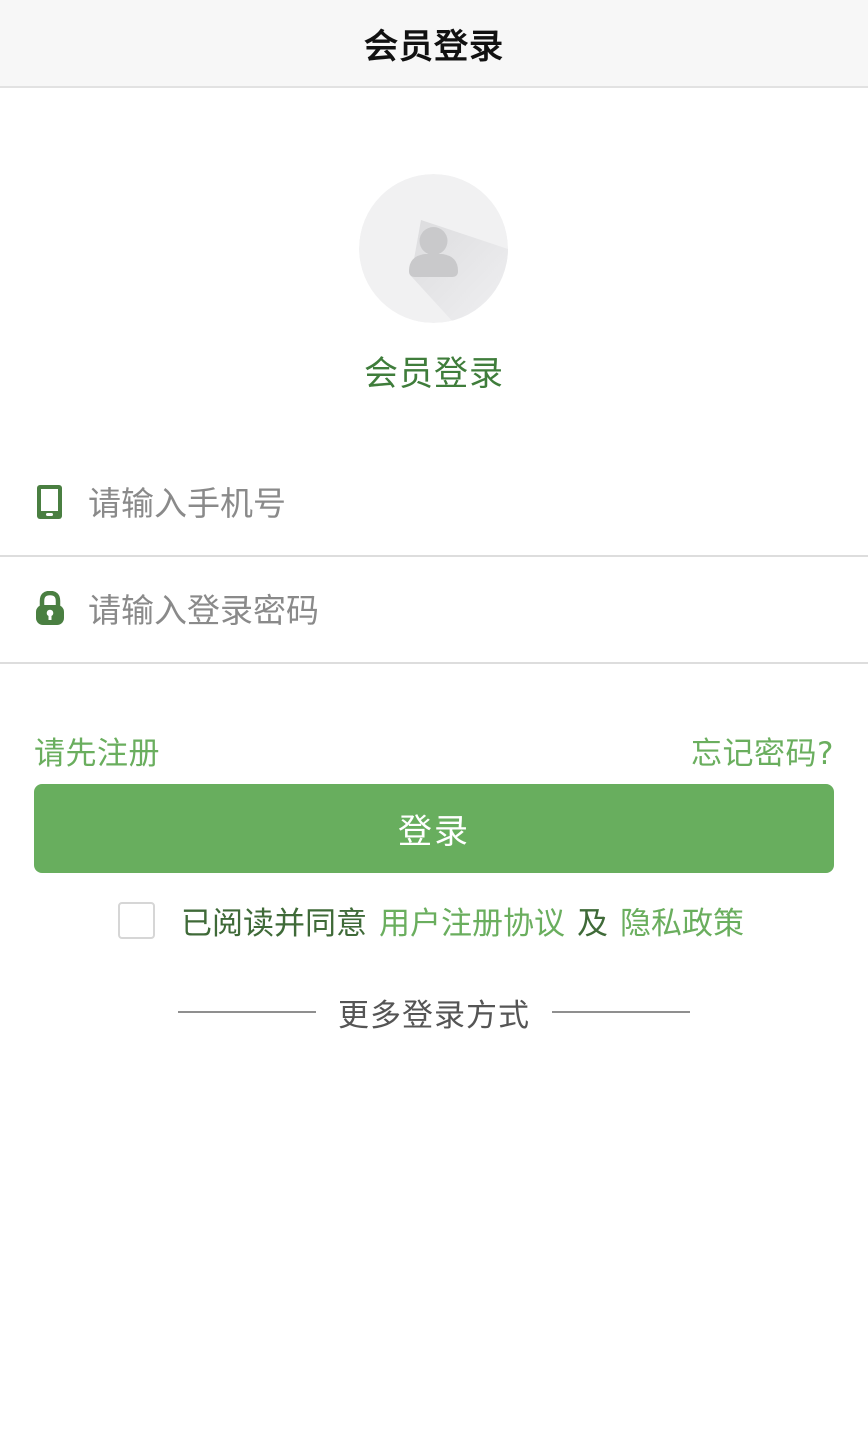  I want to click on mobile-phone-icon, so click(50, 502).